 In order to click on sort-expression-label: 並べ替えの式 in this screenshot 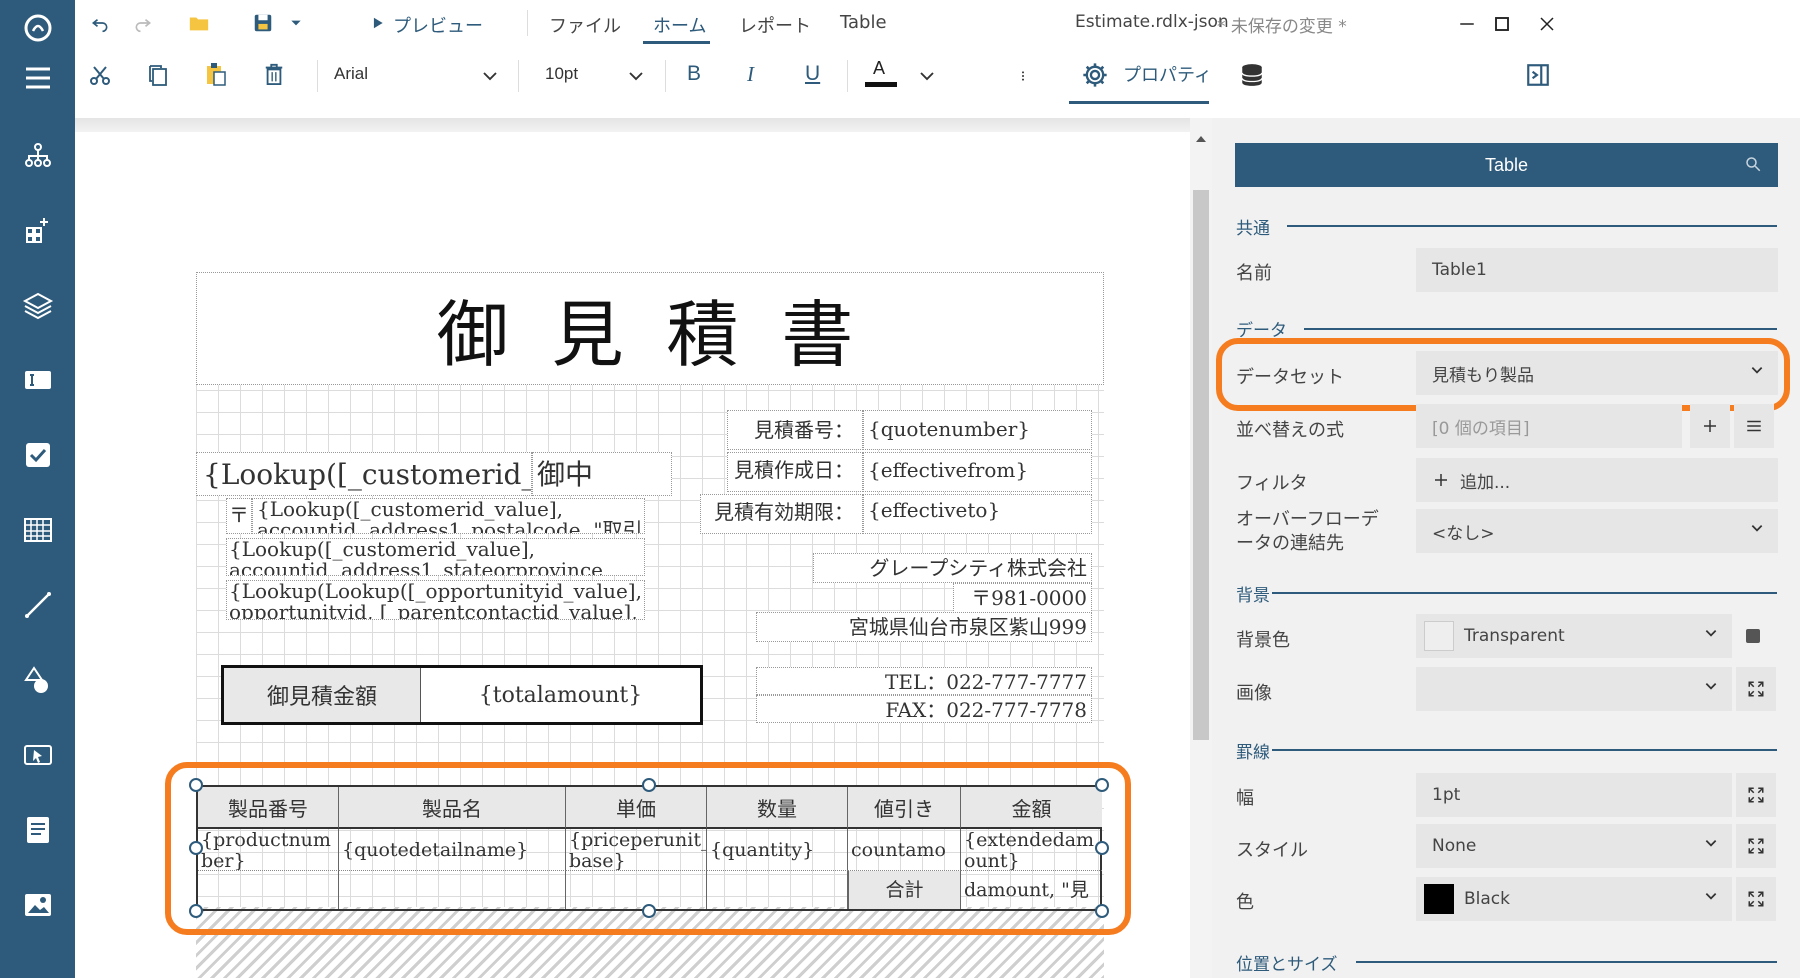, I will do `click(1290, 430)`.